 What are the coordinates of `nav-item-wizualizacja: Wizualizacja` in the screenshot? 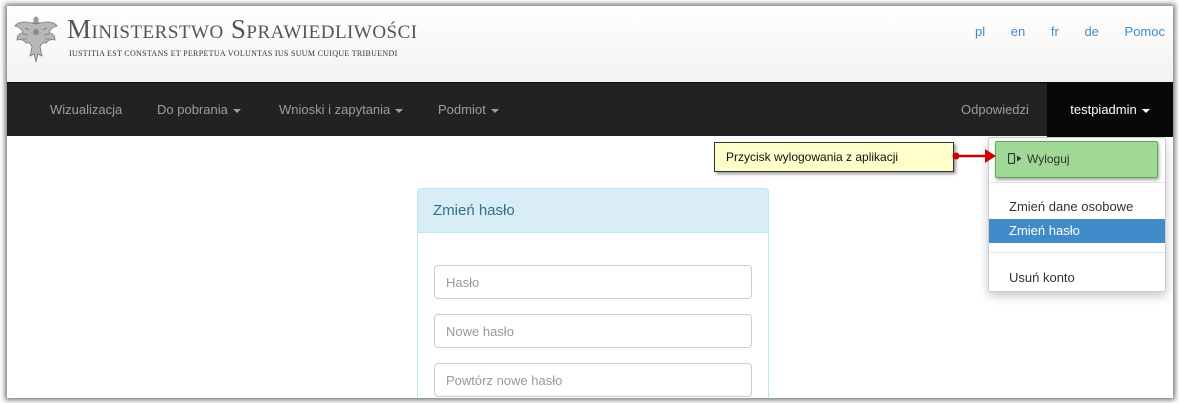 It's located at (86, 110).